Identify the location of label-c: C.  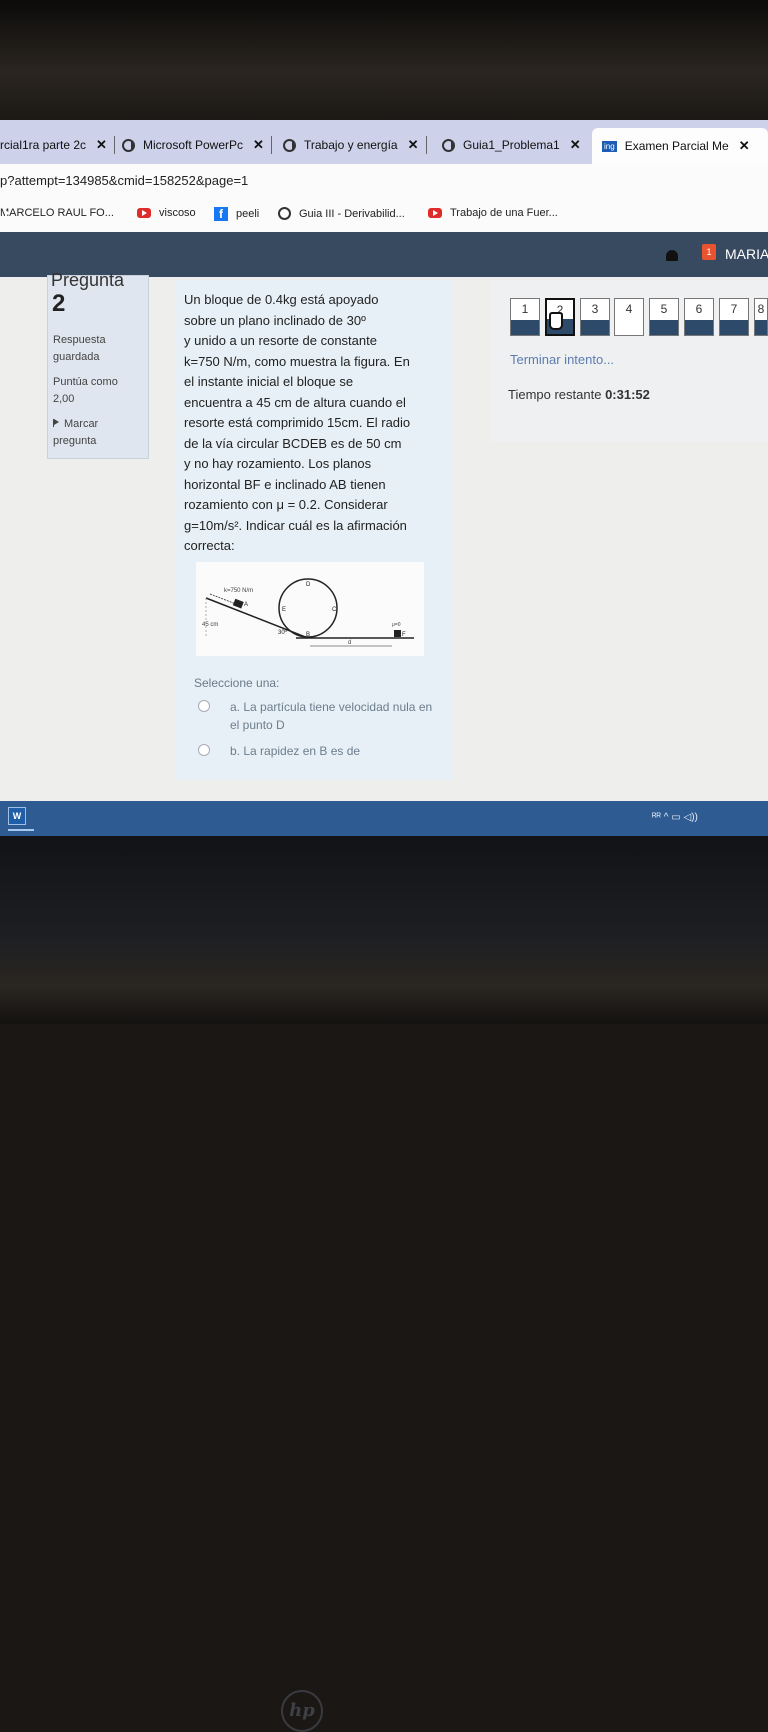
(334, 610).